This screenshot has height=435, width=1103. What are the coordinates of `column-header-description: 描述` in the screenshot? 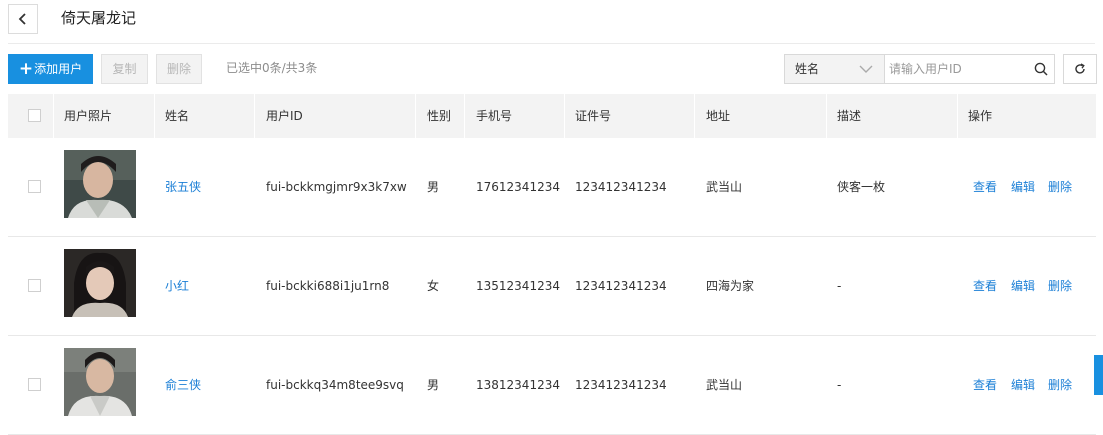 It's located at (849, 116).